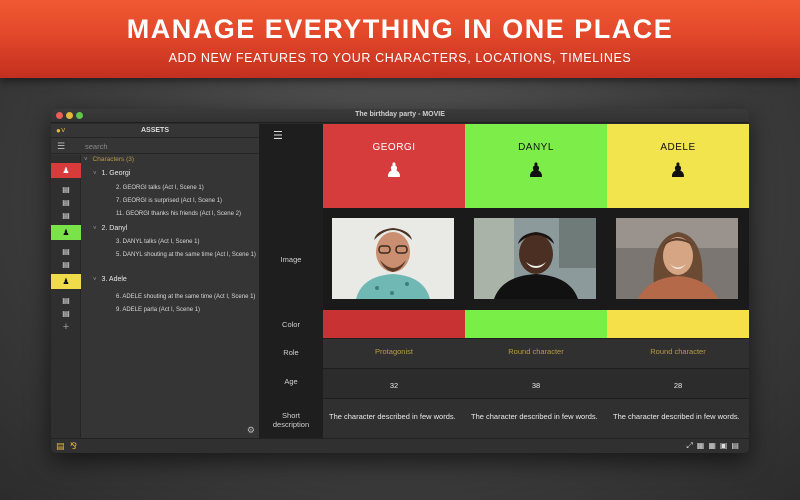  I want to click on network-icon: ⅋, so click(73, 446).